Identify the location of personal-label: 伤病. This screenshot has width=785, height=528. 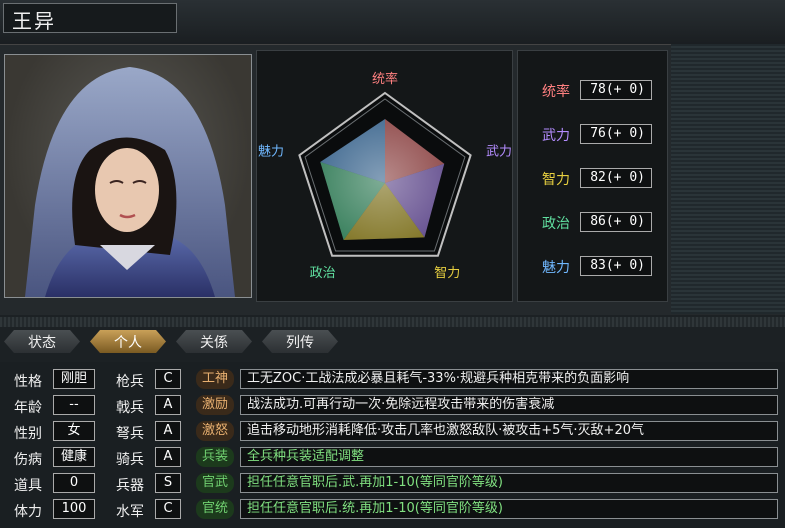
(28, 460).